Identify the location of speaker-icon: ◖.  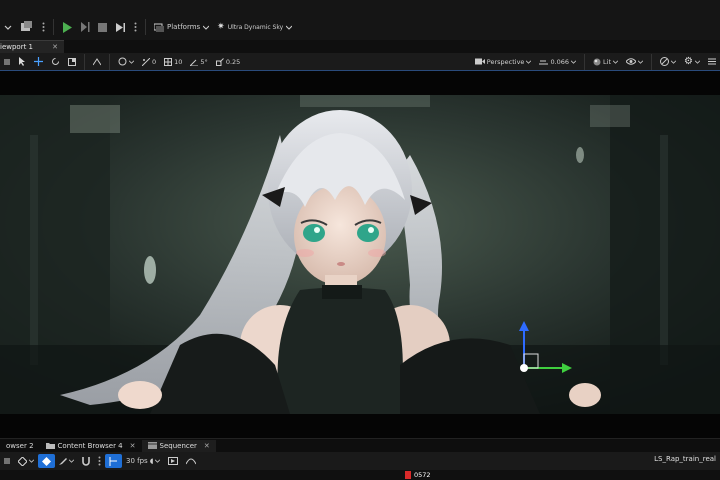
(151, 461).